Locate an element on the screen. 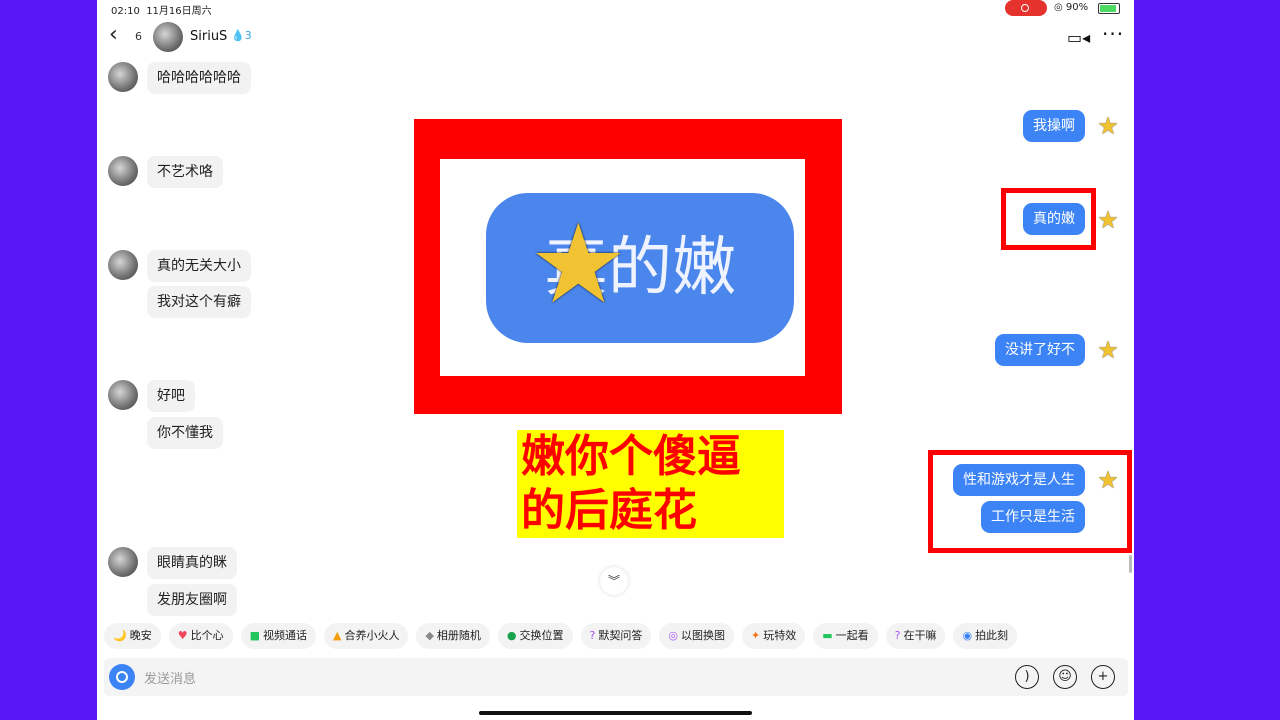  message-left: 好吧 is located at coordinates (171, 396).